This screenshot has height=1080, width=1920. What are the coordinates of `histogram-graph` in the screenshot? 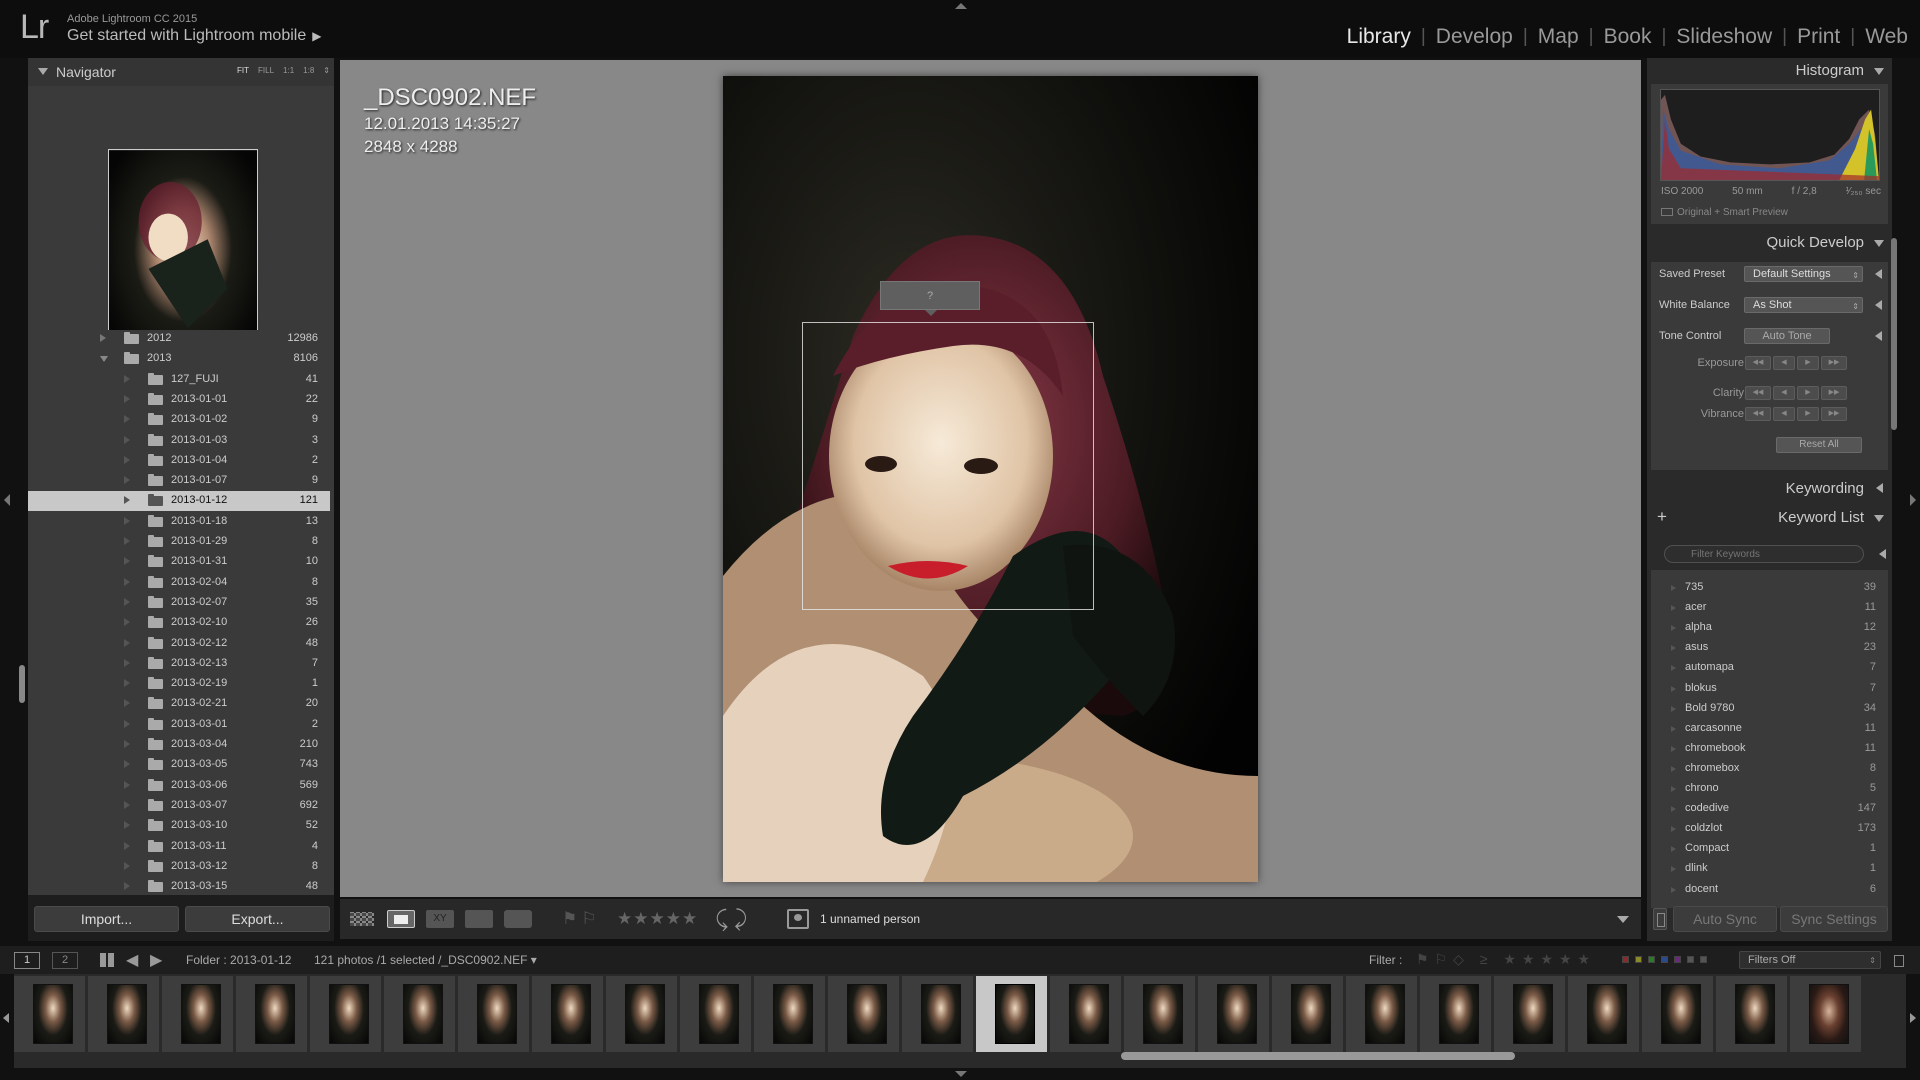 It's located at (1770, 135).